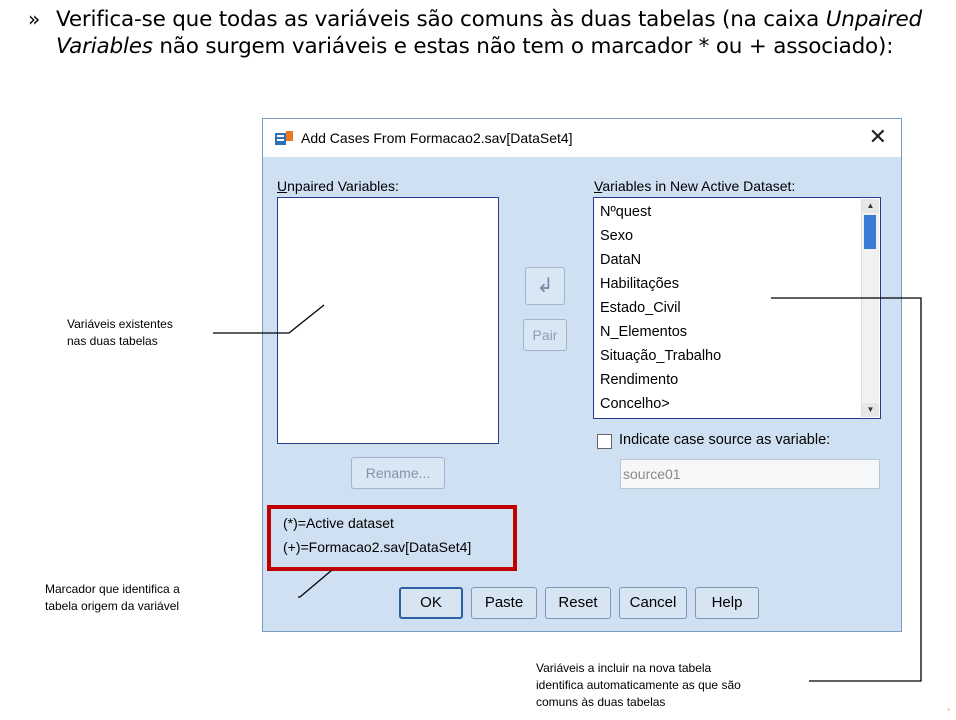 The height and width of the screenshot is (720, 956). I want to click on connector-marker, so click(315, 583).